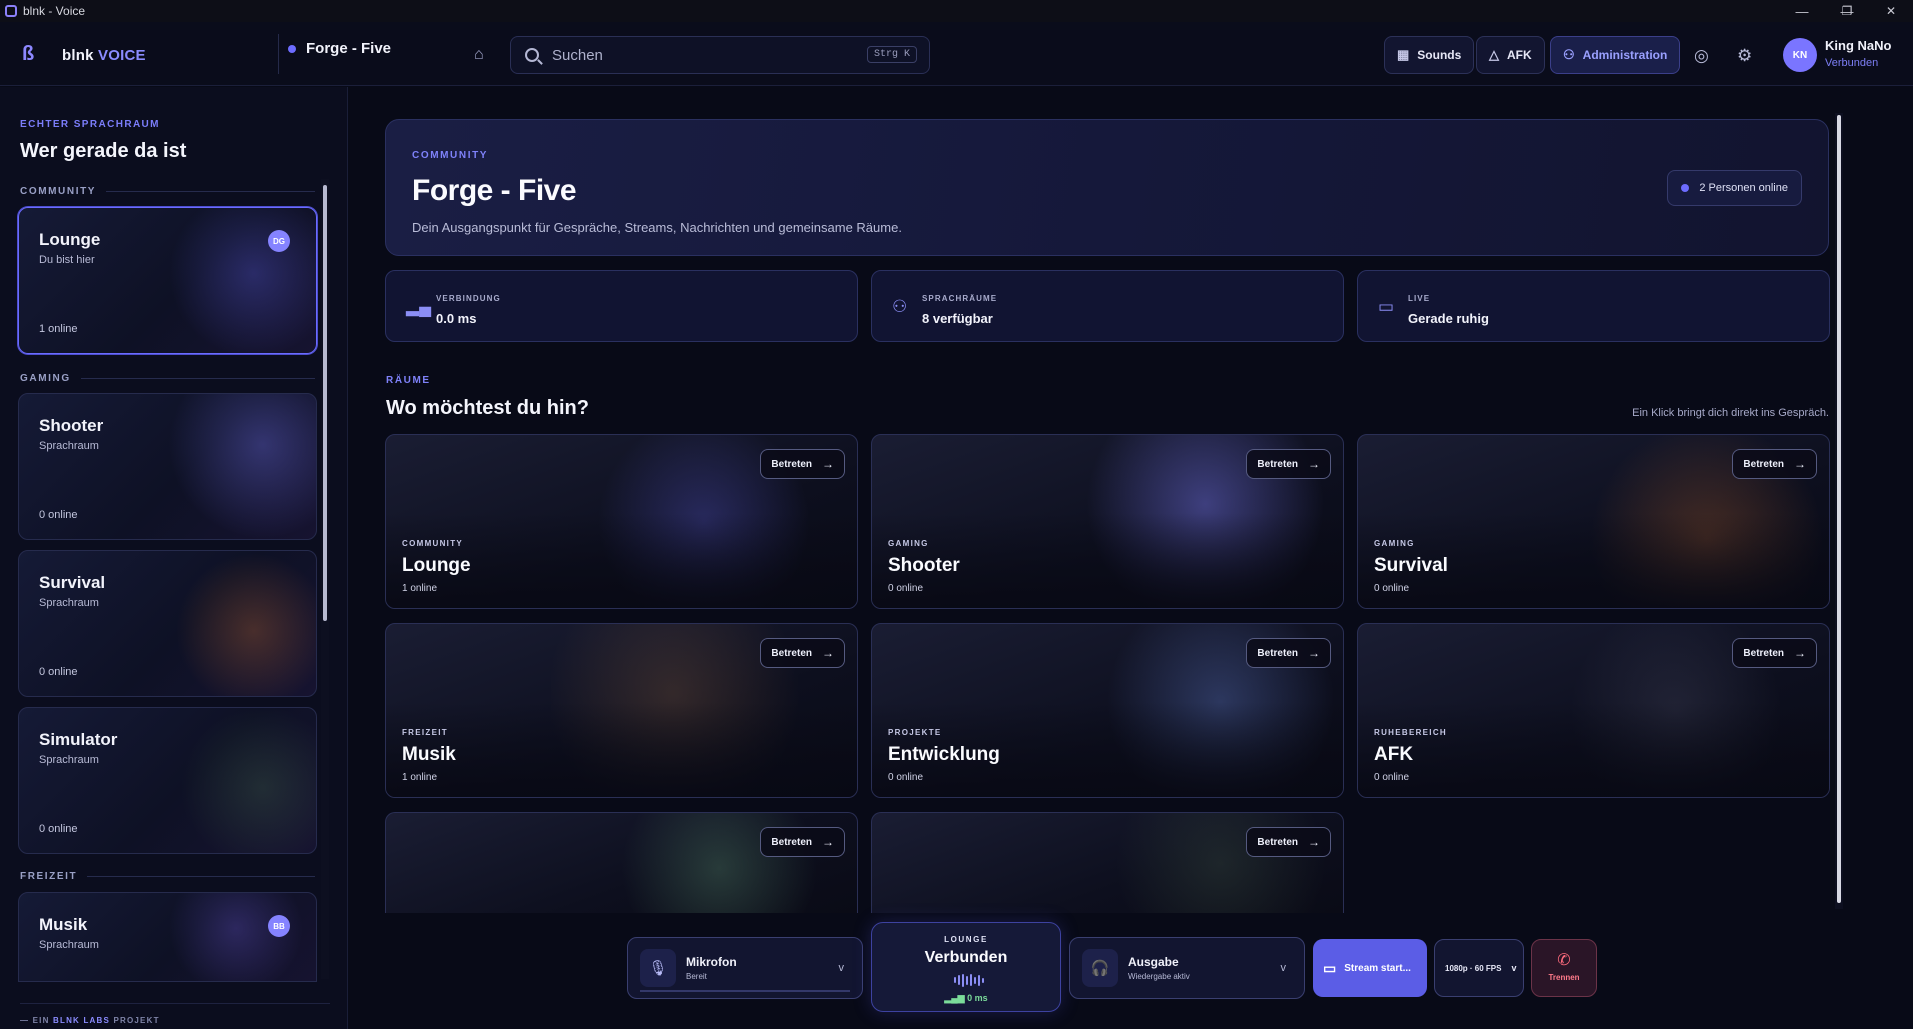 The height and width of the screenshot is (1029, 1913). I want to click on channel-ping: ▂▄▆ 0 ms, so click(966, 998).